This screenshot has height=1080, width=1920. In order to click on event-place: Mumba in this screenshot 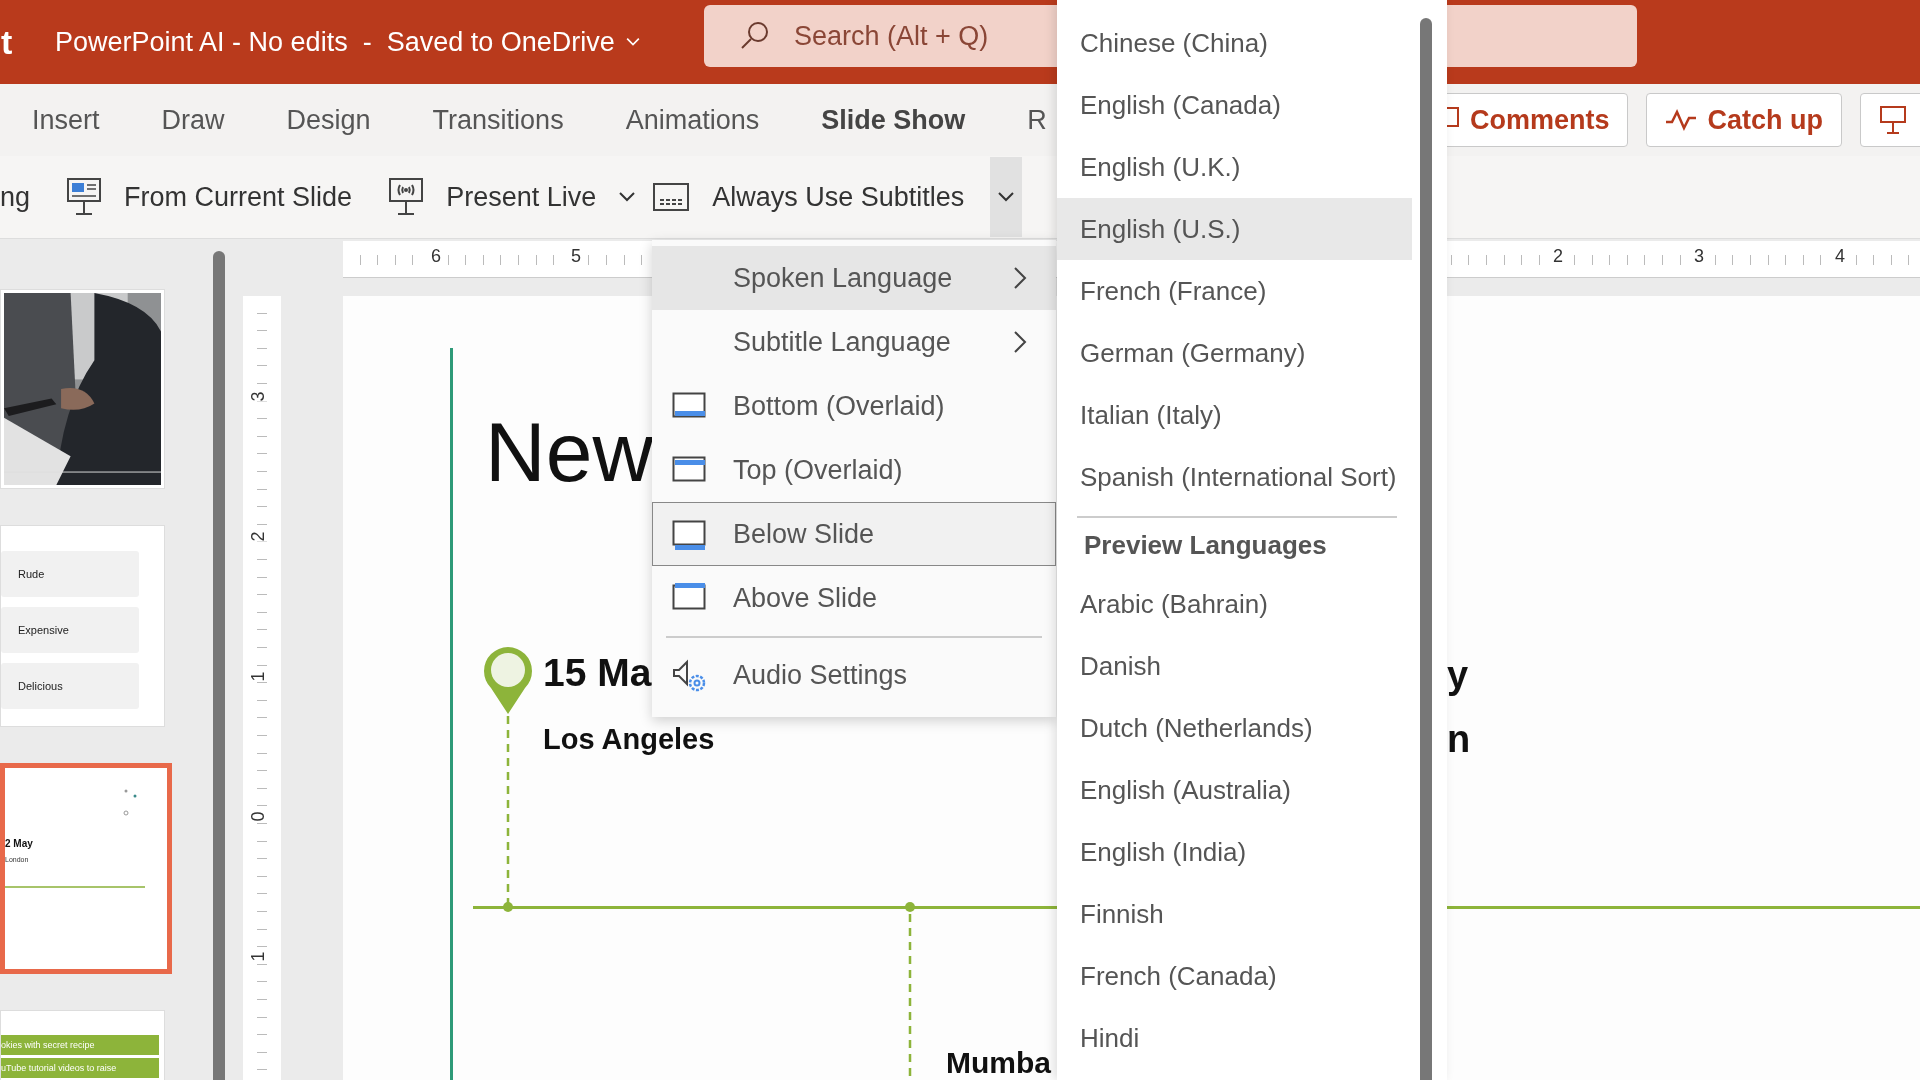, I will do `click(998, 1063)`.